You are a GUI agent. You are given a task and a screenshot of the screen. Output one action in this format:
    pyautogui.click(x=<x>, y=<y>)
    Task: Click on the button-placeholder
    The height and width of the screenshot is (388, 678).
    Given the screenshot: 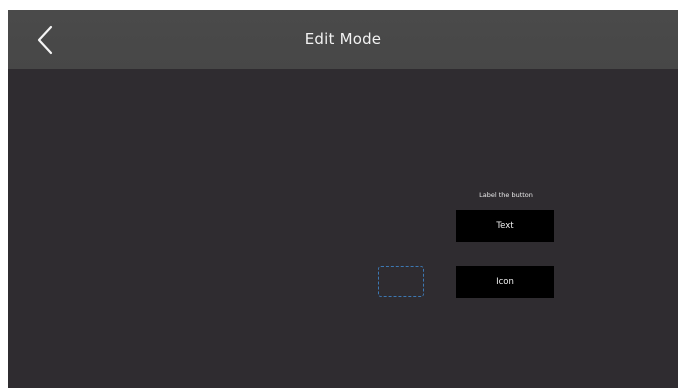 What is the action you would take?
    pyautogui.click(x=401, y=281)
    